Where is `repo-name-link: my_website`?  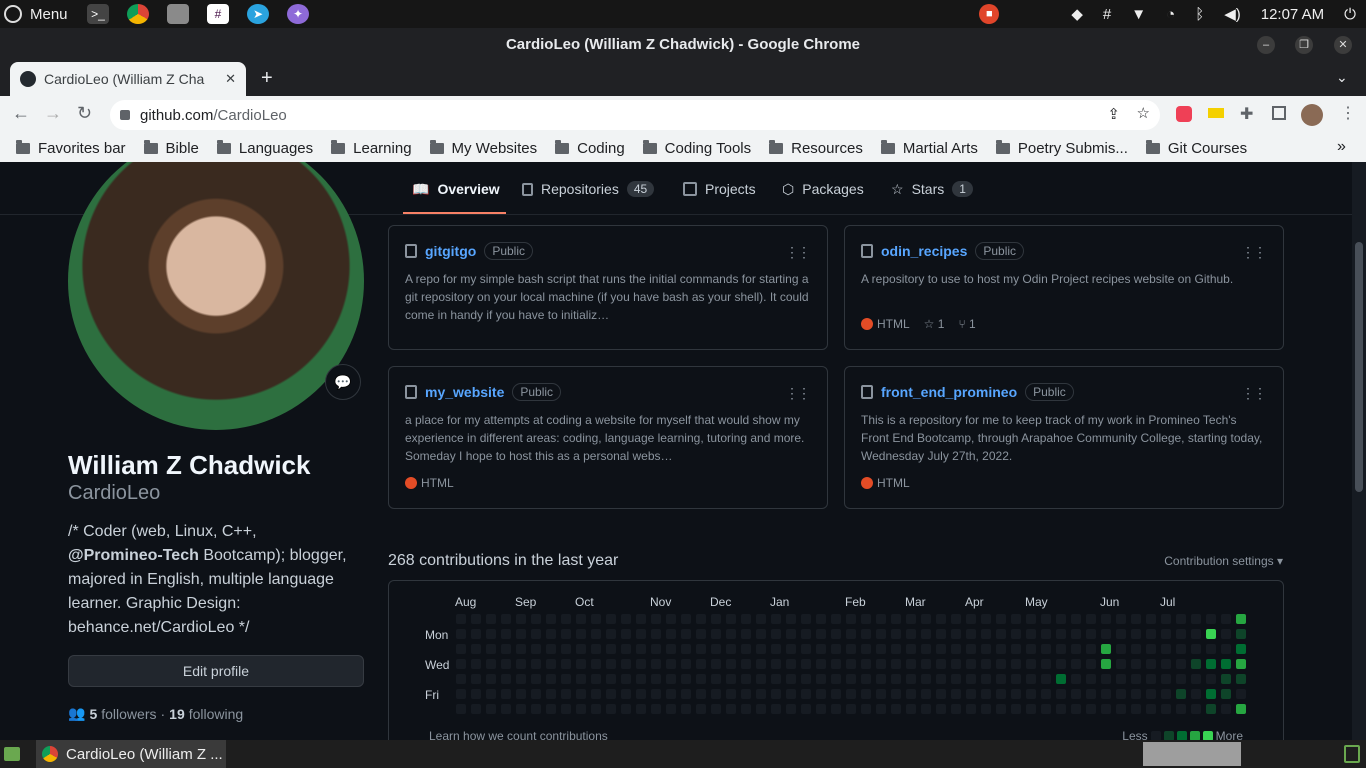
repo-name-link: my_website is located at coordinates (464, 392).